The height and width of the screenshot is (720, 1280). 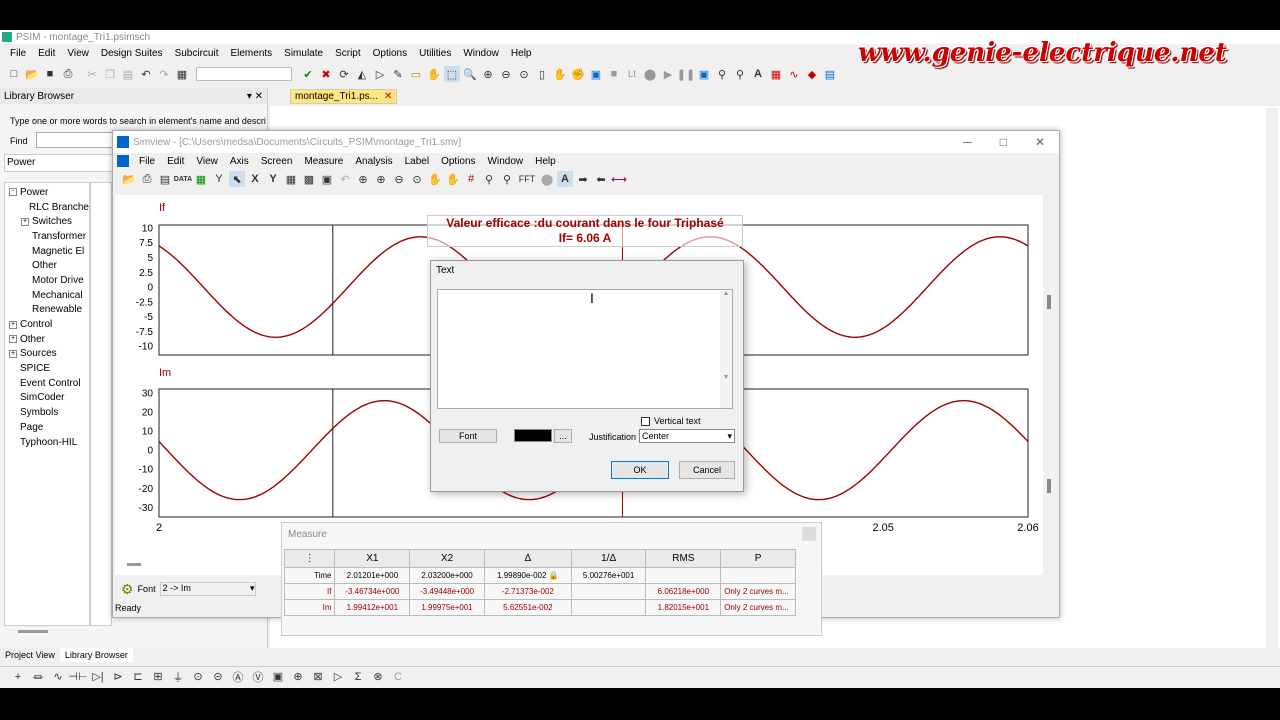 I want to click on font-button: Font, so click(x=468, y=436).